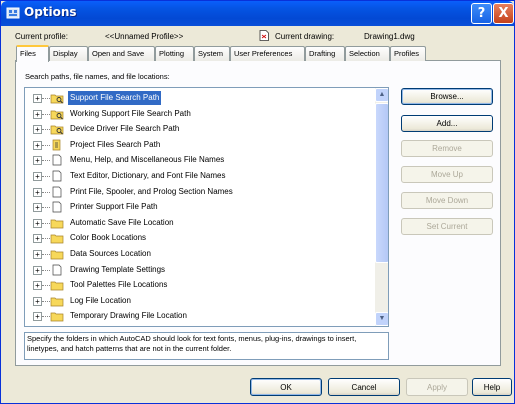 The height and width of the screenshot is (404, 515). I want to click on tab-drafting: Drafting, so click(325, 53).